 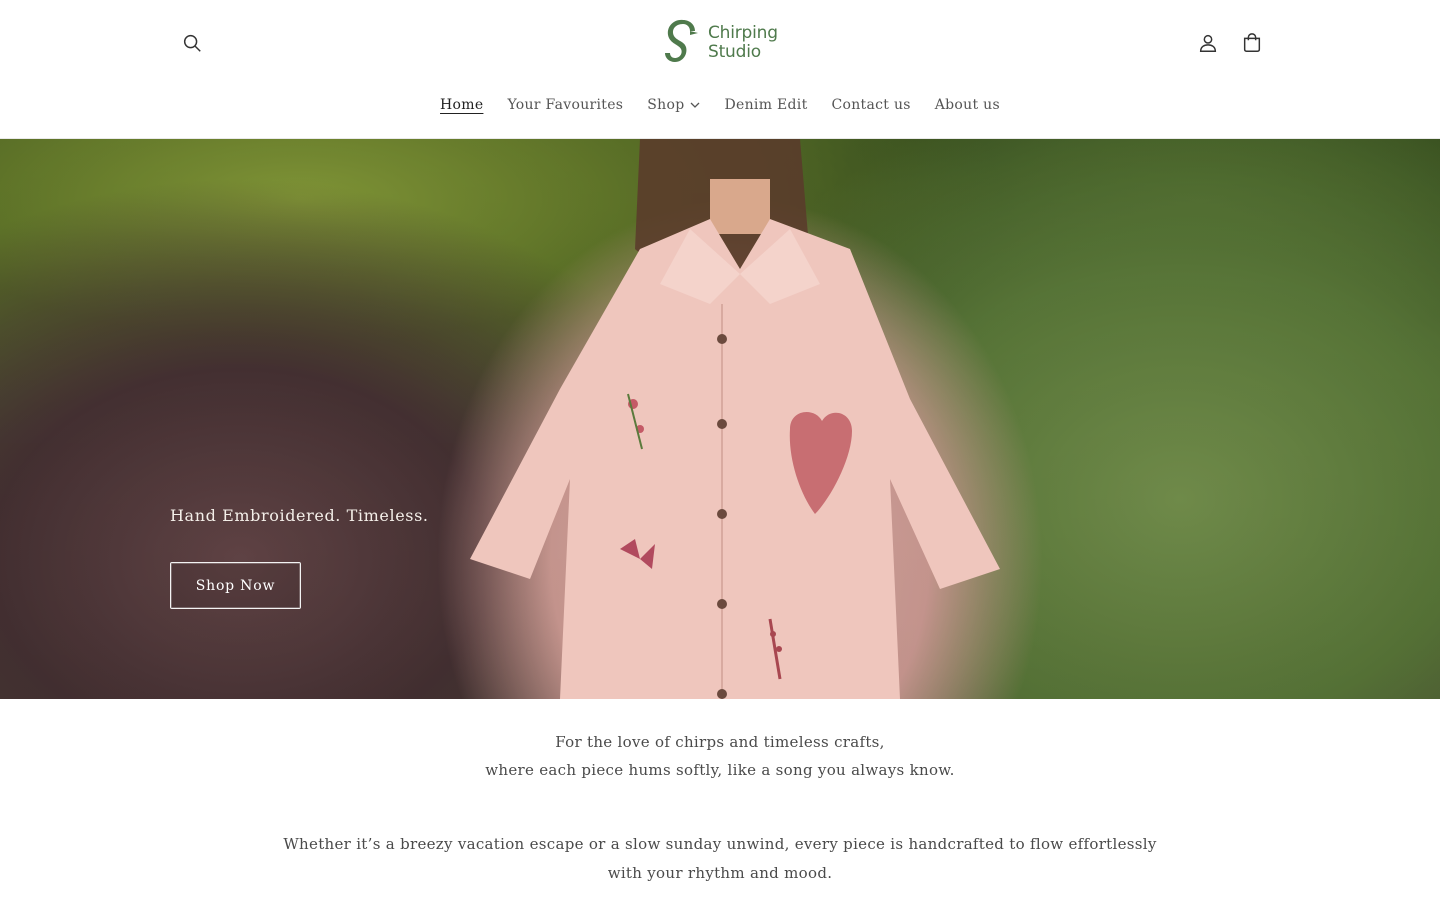 I want to click on nav-label: Home, so click(x=462, y=105).